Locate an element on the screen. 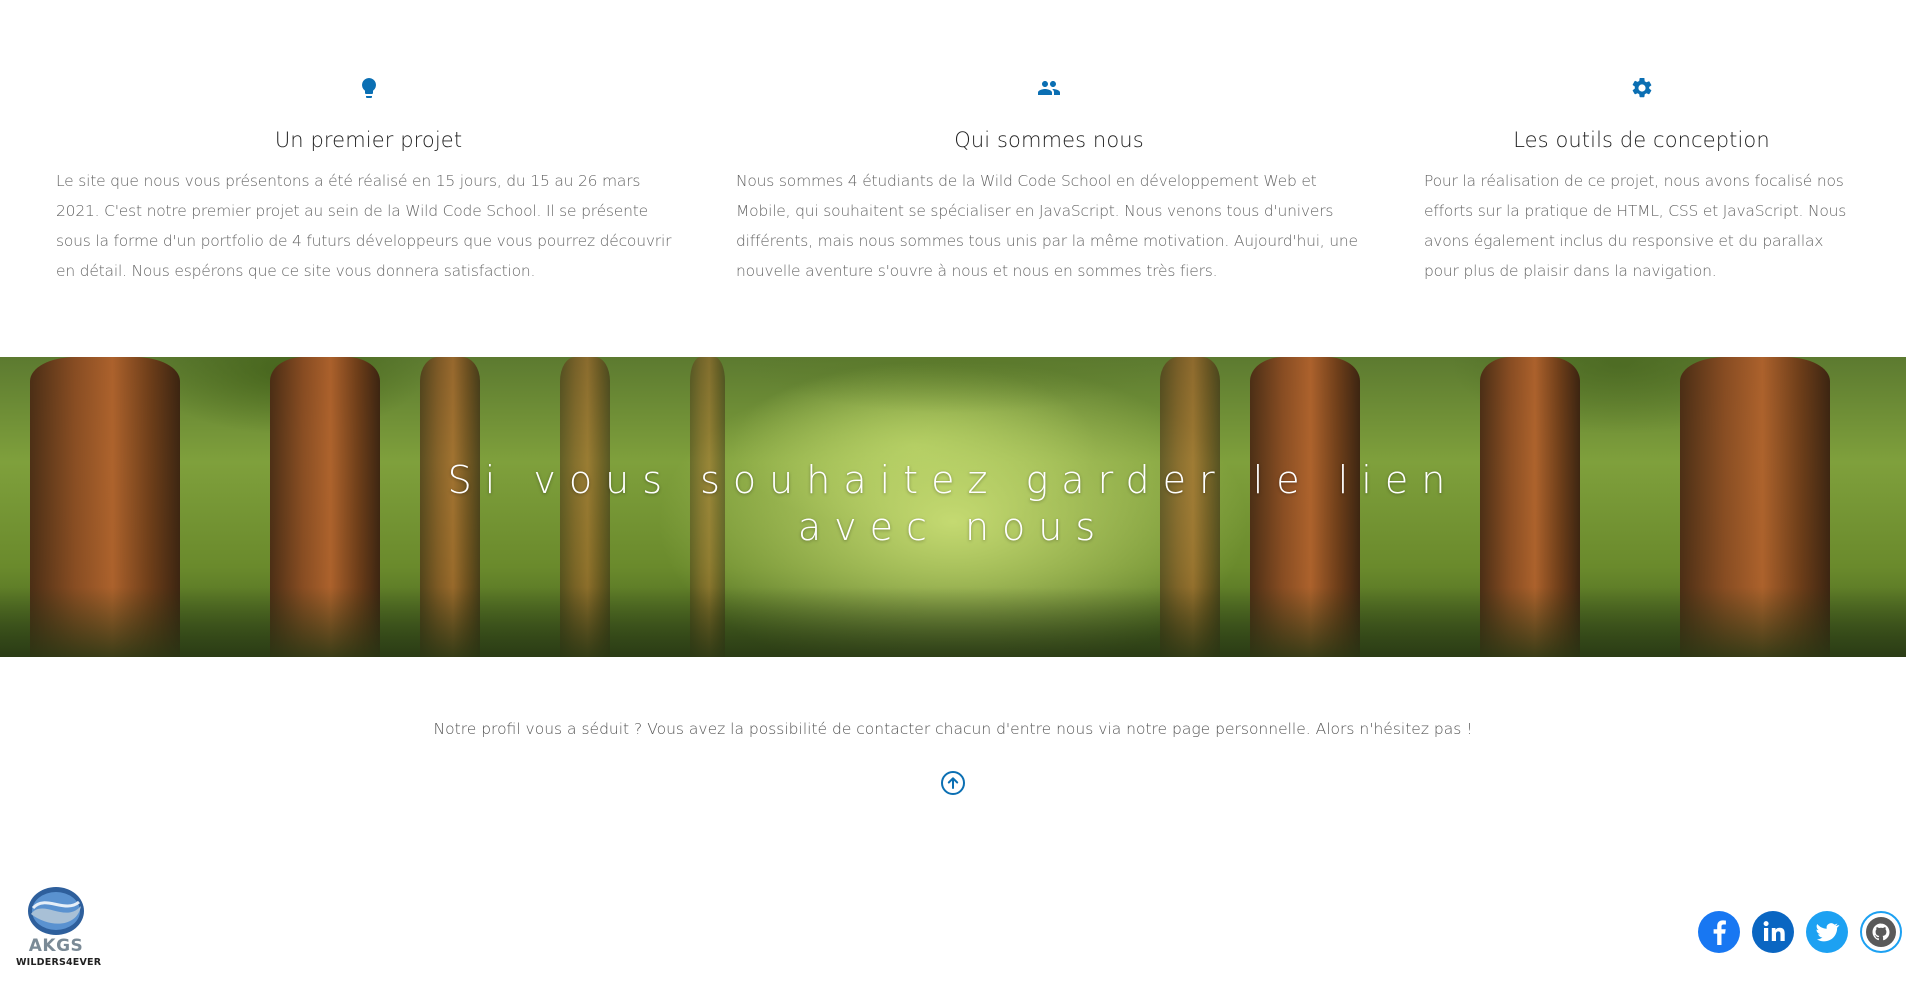 This screenshot has height=988, width=1906. lightbulb-icon is located at coordinates (368, 88).